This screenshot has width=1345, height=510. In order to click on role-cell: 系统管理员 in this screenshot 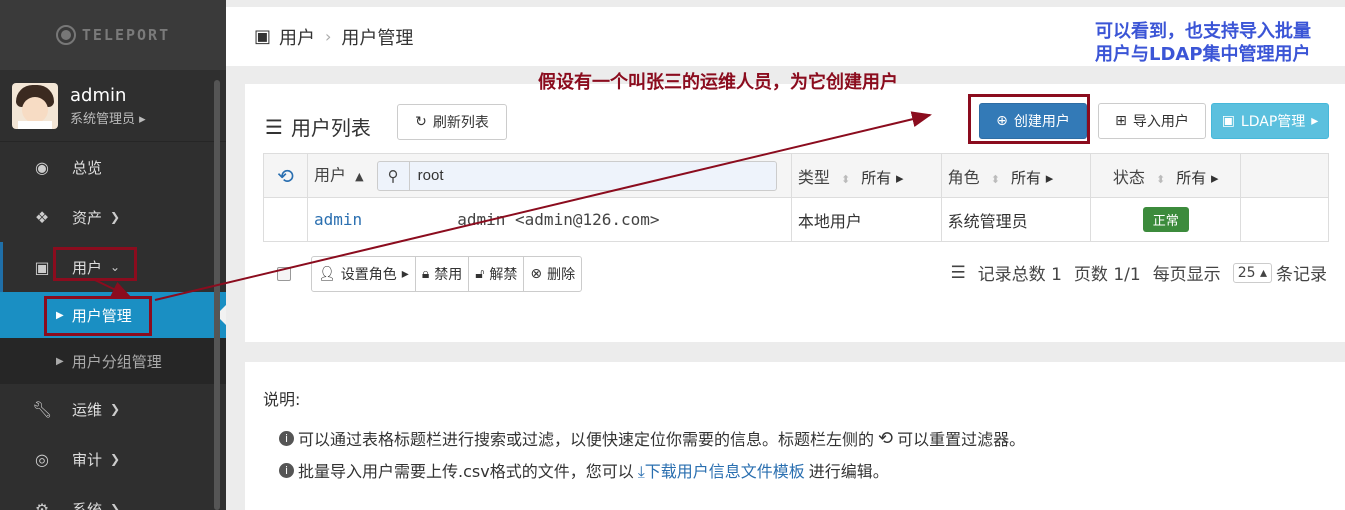, I will do `click(1016, 219)`.